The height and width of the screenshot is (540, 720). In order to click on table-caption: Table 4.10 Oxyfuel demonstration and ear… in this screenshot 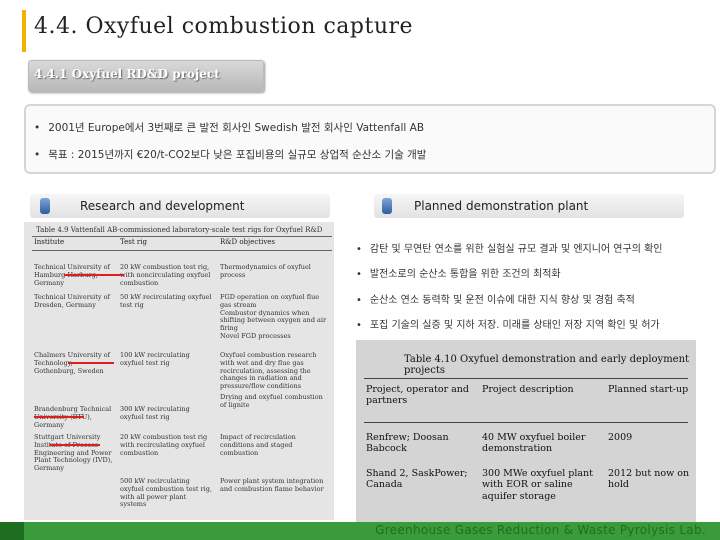, I will do `click(547, 365)`.